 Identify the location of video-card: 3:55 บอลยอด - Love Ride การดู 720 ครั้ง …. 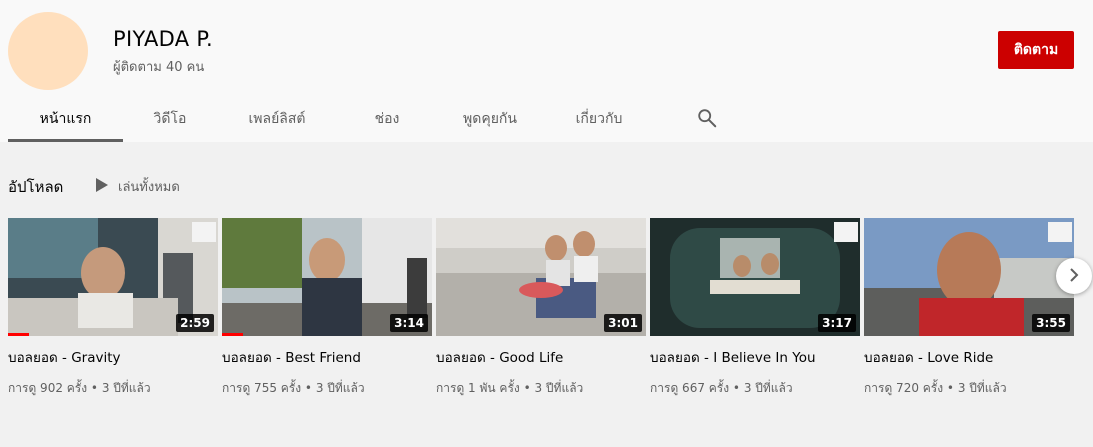
(969, 308).